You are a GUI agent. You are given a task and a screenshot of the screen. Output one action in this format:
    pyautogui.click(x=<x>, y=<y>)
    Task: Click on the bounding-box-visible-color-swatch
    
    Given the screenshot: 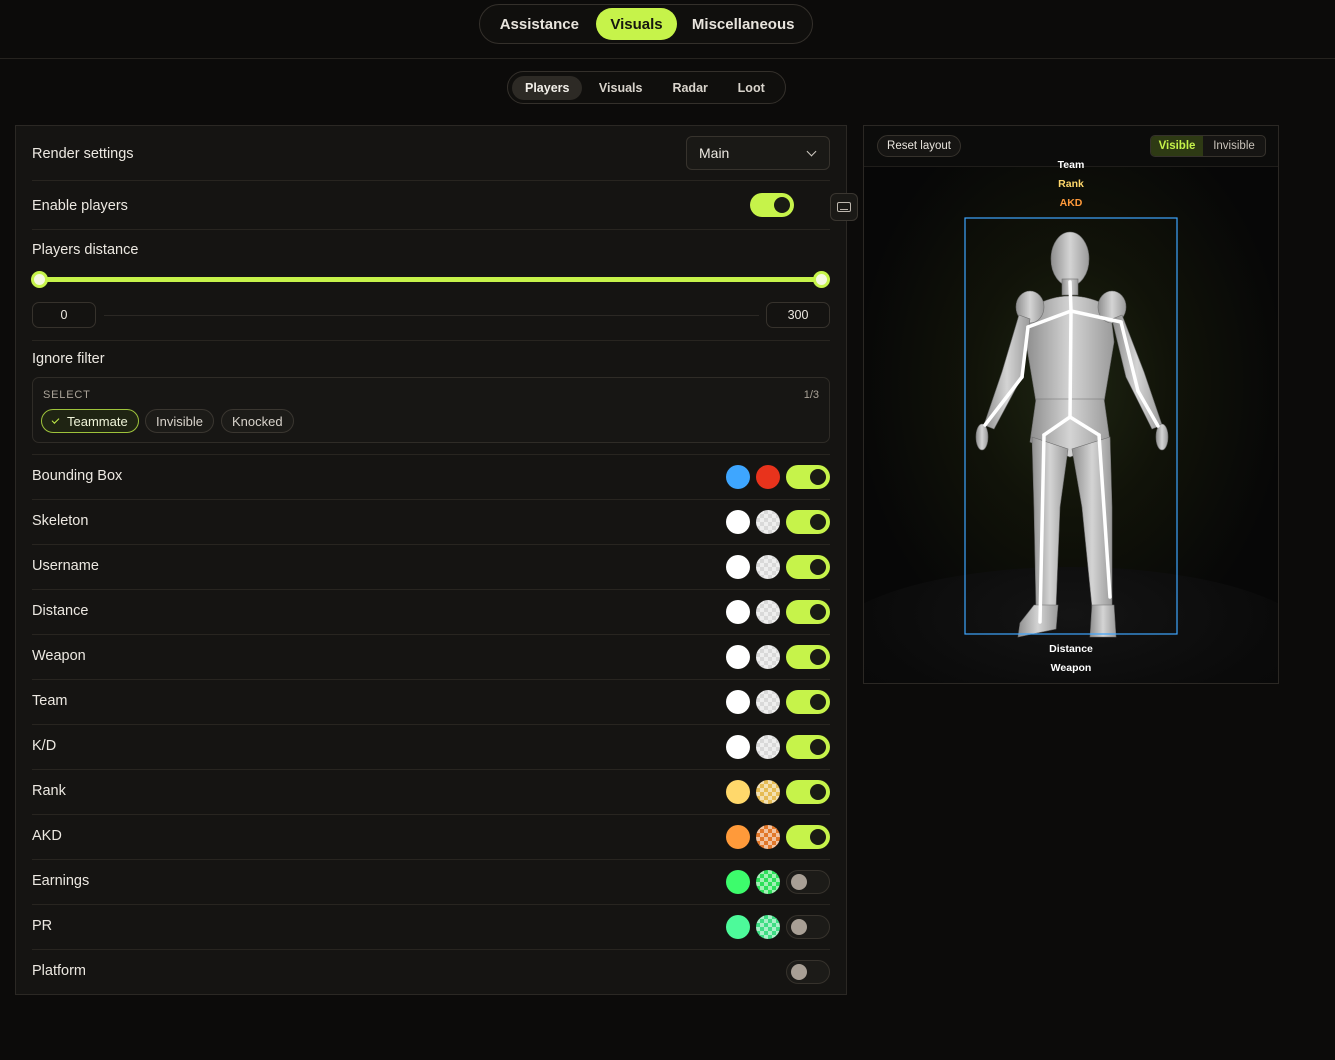 What is the action you would take?
    pyautogui.click(x=738, y=477)
    